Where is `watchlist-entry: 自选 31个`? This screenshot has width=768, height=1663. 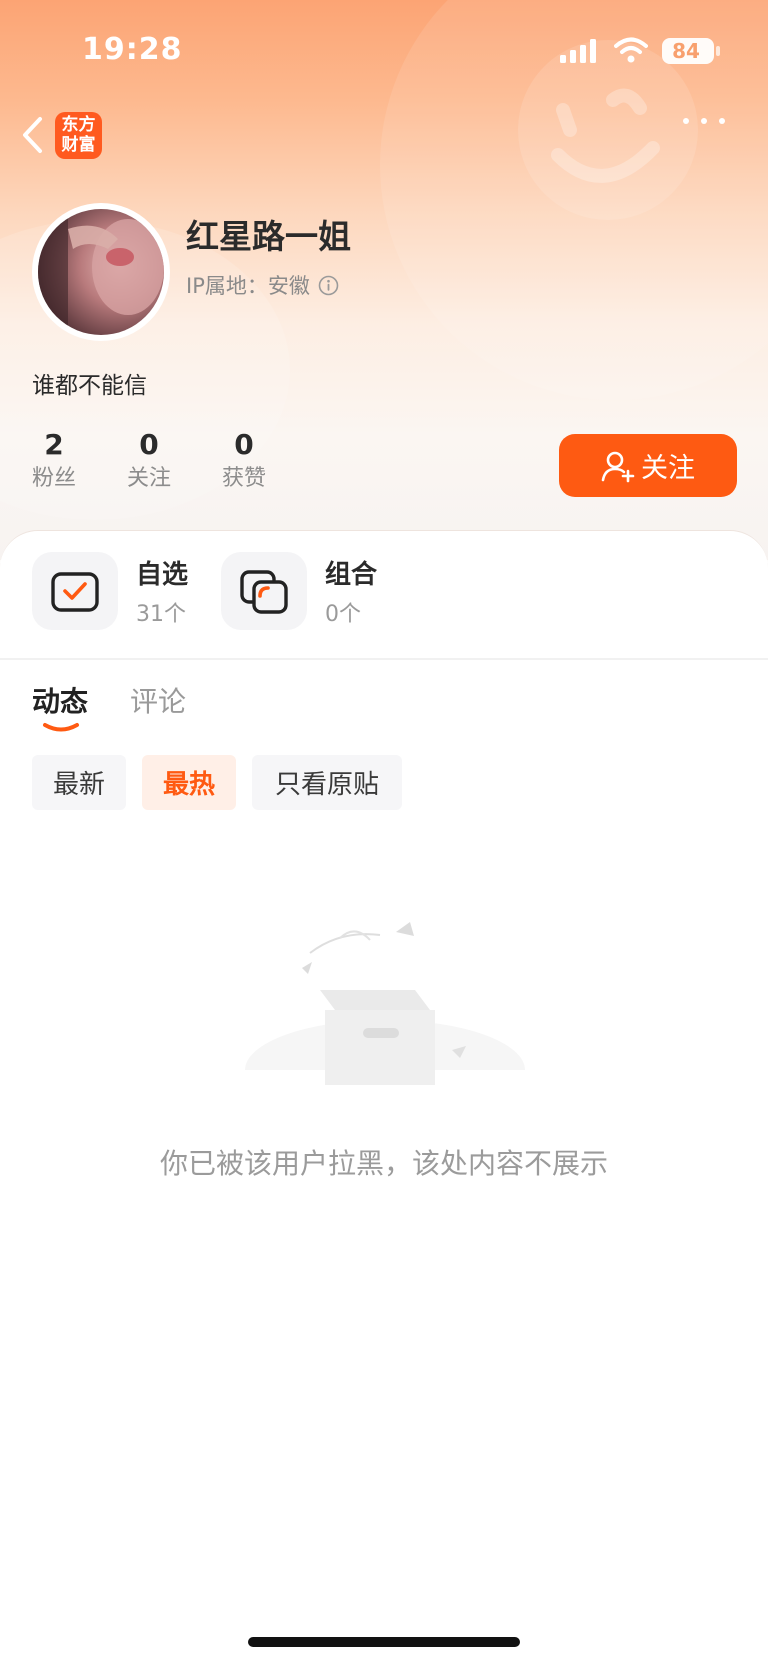
watchlist-entry: 自选 31个 is located at coordinates (122, 592).